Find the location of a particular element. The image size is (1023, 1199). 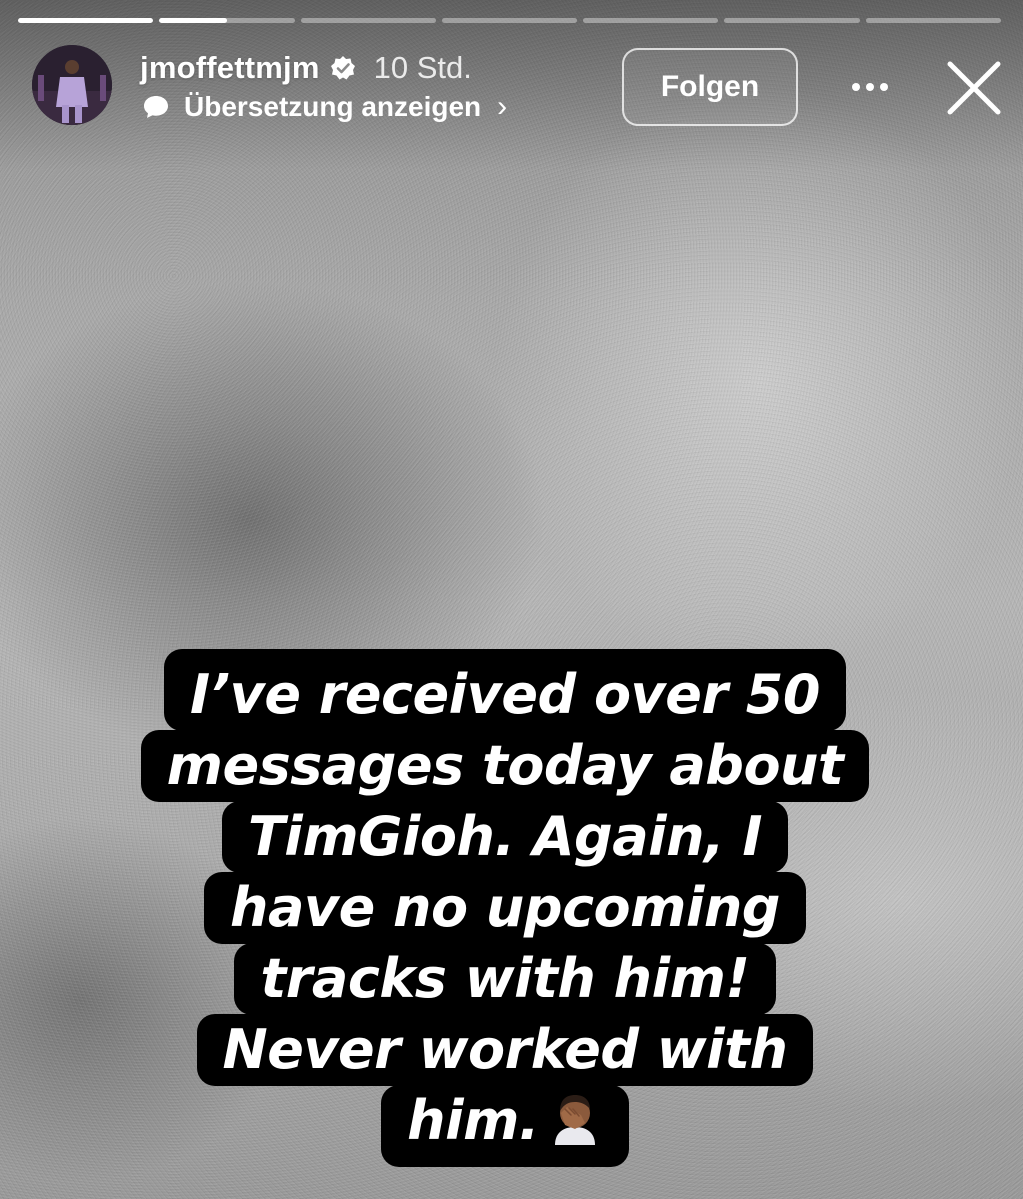

more-options-button is located at coordinates (870, 87).